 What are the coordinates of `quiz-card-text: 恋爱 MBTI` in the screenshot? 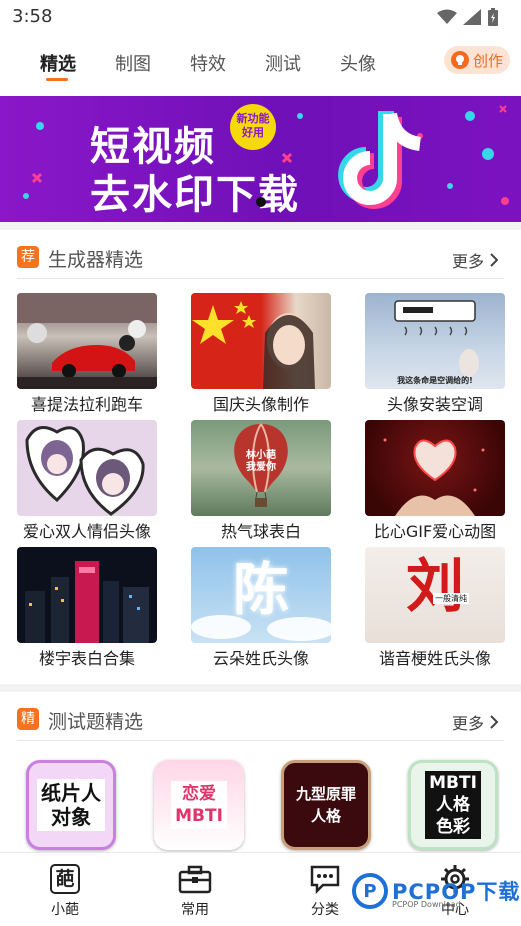 It's located at (199, 805).